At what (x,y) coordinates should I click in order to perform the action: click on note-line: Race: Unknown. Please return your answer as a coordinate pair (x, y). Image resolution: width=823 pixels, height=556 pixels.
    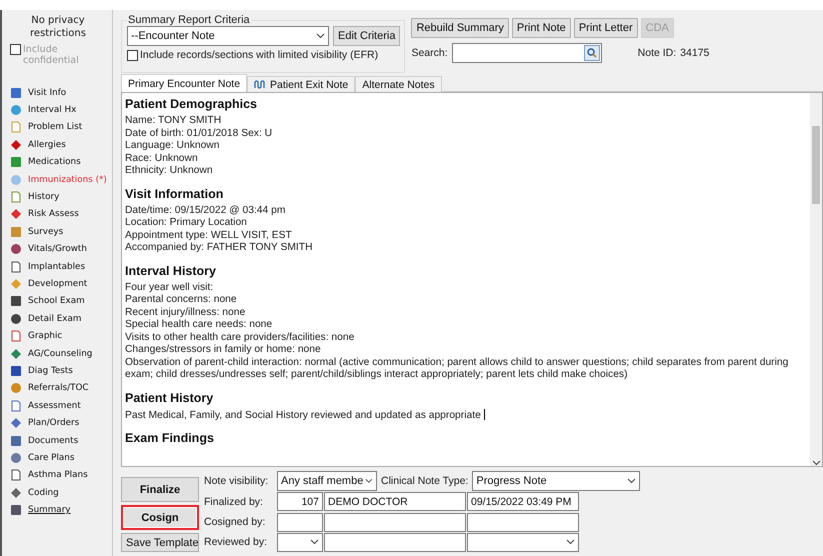
    Looking at the image, I should click on (162, 158).